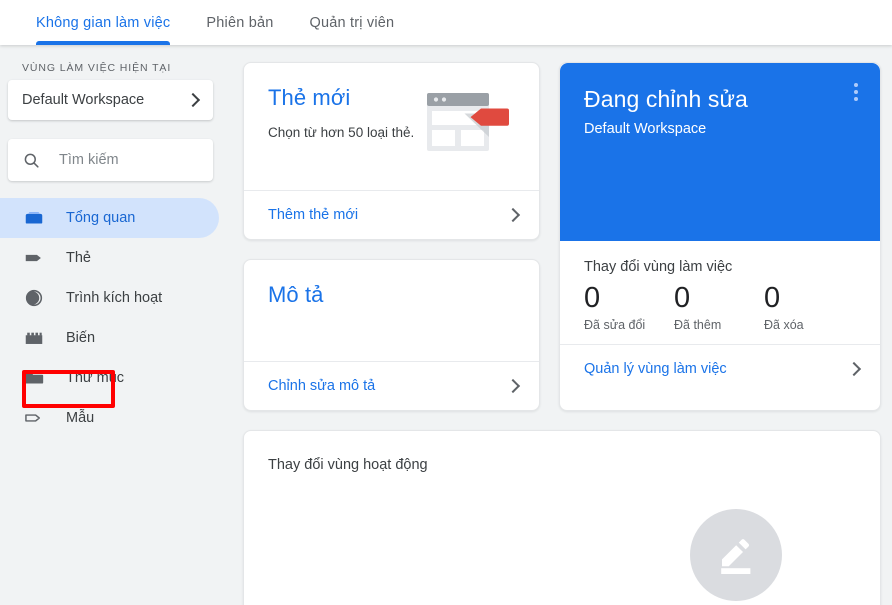  What do you see at coordinates (682, 298) in the screenshot?
I see `stat-added-value: 0` at bounding box center [682, 298].